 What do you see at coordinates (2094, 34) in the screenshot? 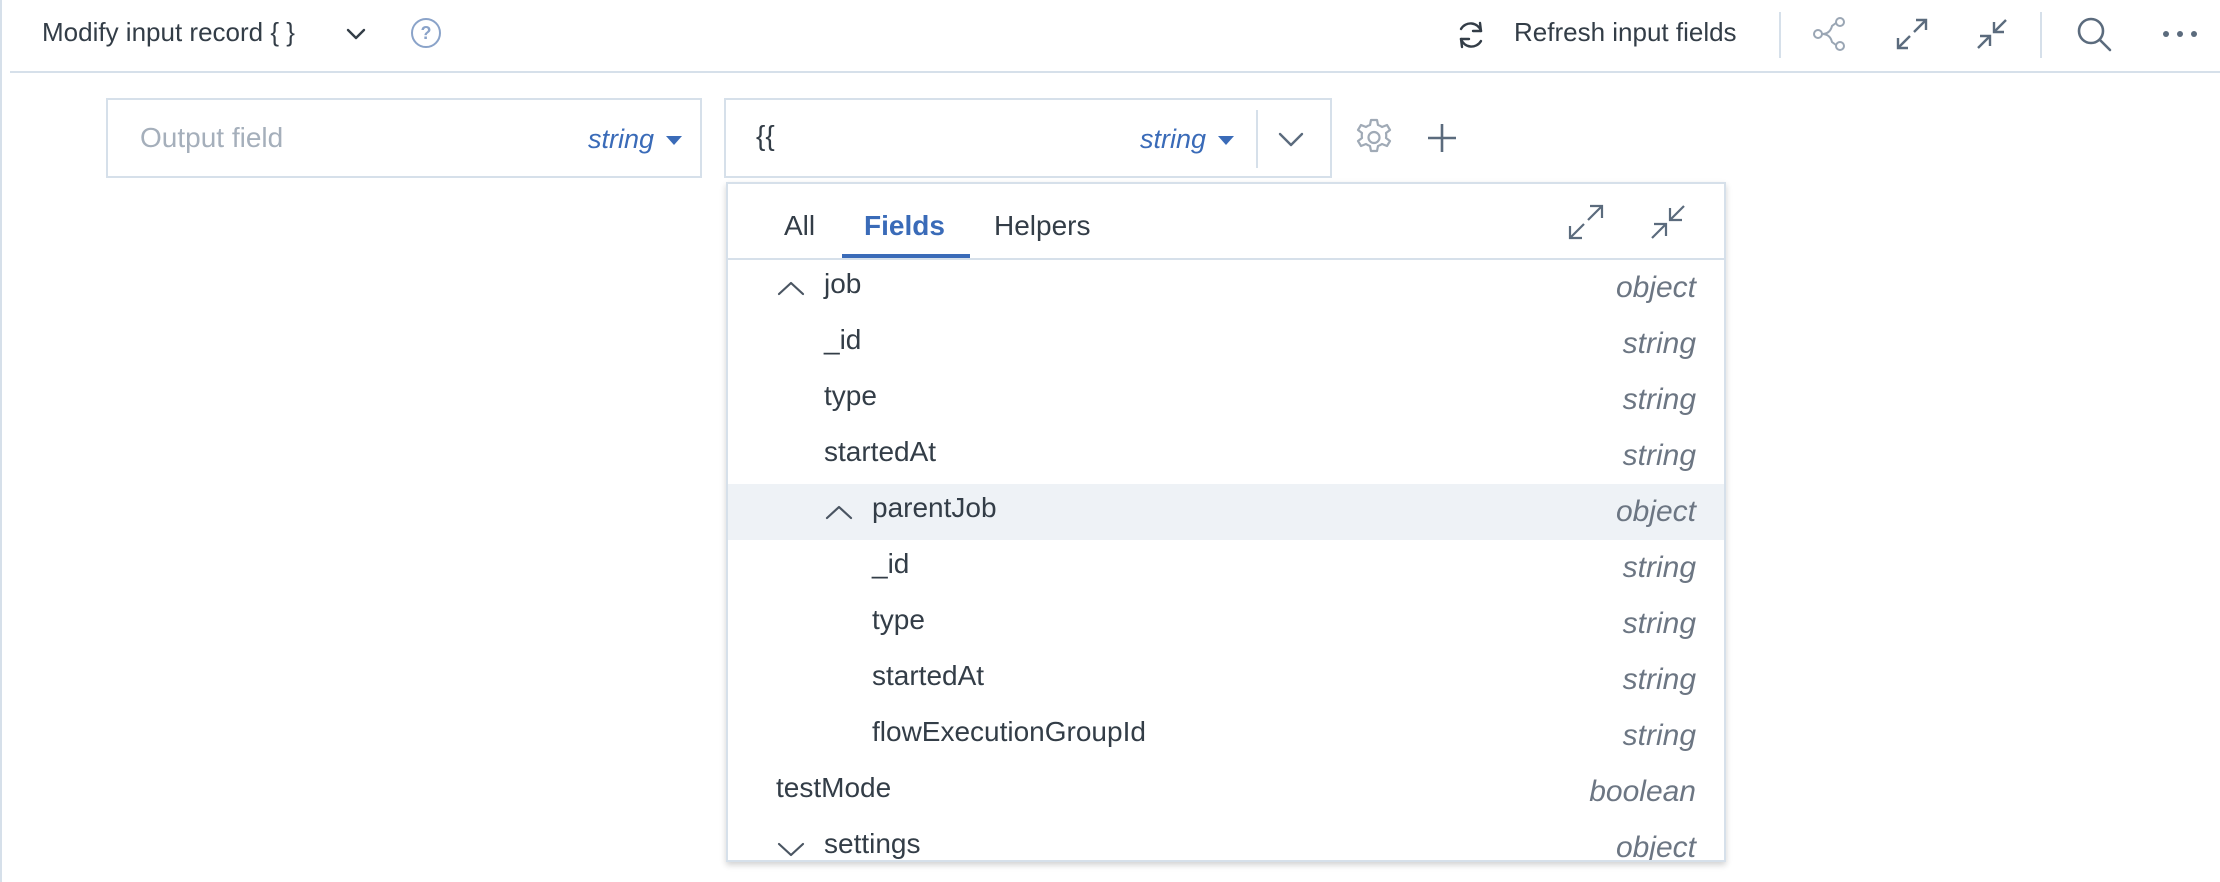
I see `search-icon` at bounding box center [2094, 34].